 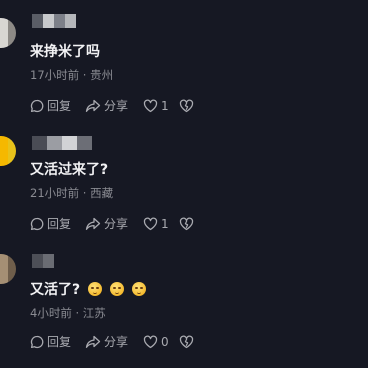 What do you see at coordinates (55, 75) in the screenshot?
I see `comment-time: 17小时前` at bounding box center [55, 75].